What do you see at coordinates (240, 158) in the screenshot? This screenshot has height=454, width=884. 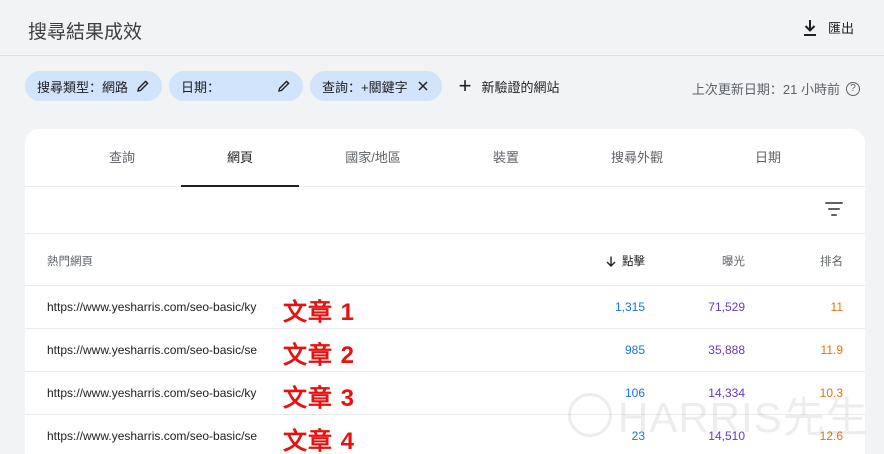 I see `tab-pages: 網頁` at bounding box center [240, 158].